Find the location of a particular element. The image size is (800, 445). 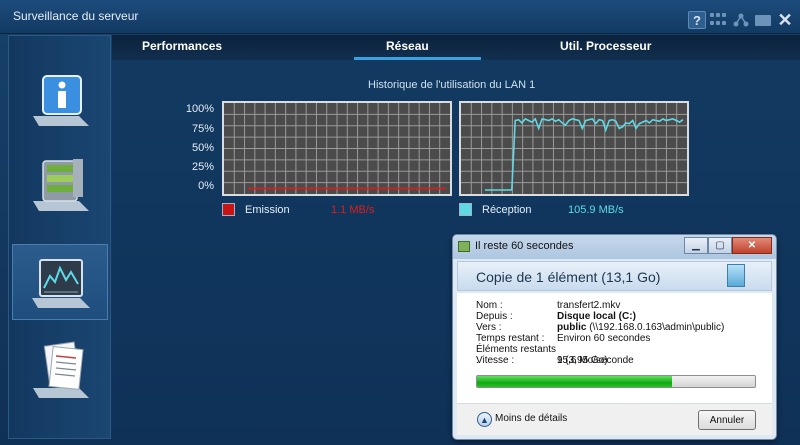

sidebar-item-info is located at coordinates (60, 100).